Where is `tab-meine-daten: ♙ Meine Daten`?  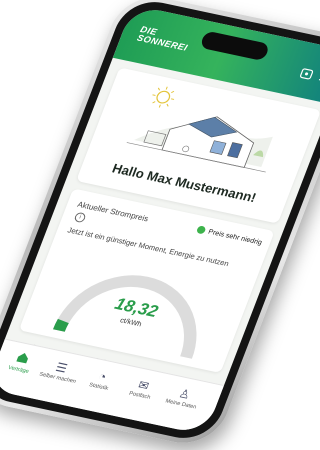
tab-meine-daten: ♙ Meine Daten is located at coordinates (183, 396).